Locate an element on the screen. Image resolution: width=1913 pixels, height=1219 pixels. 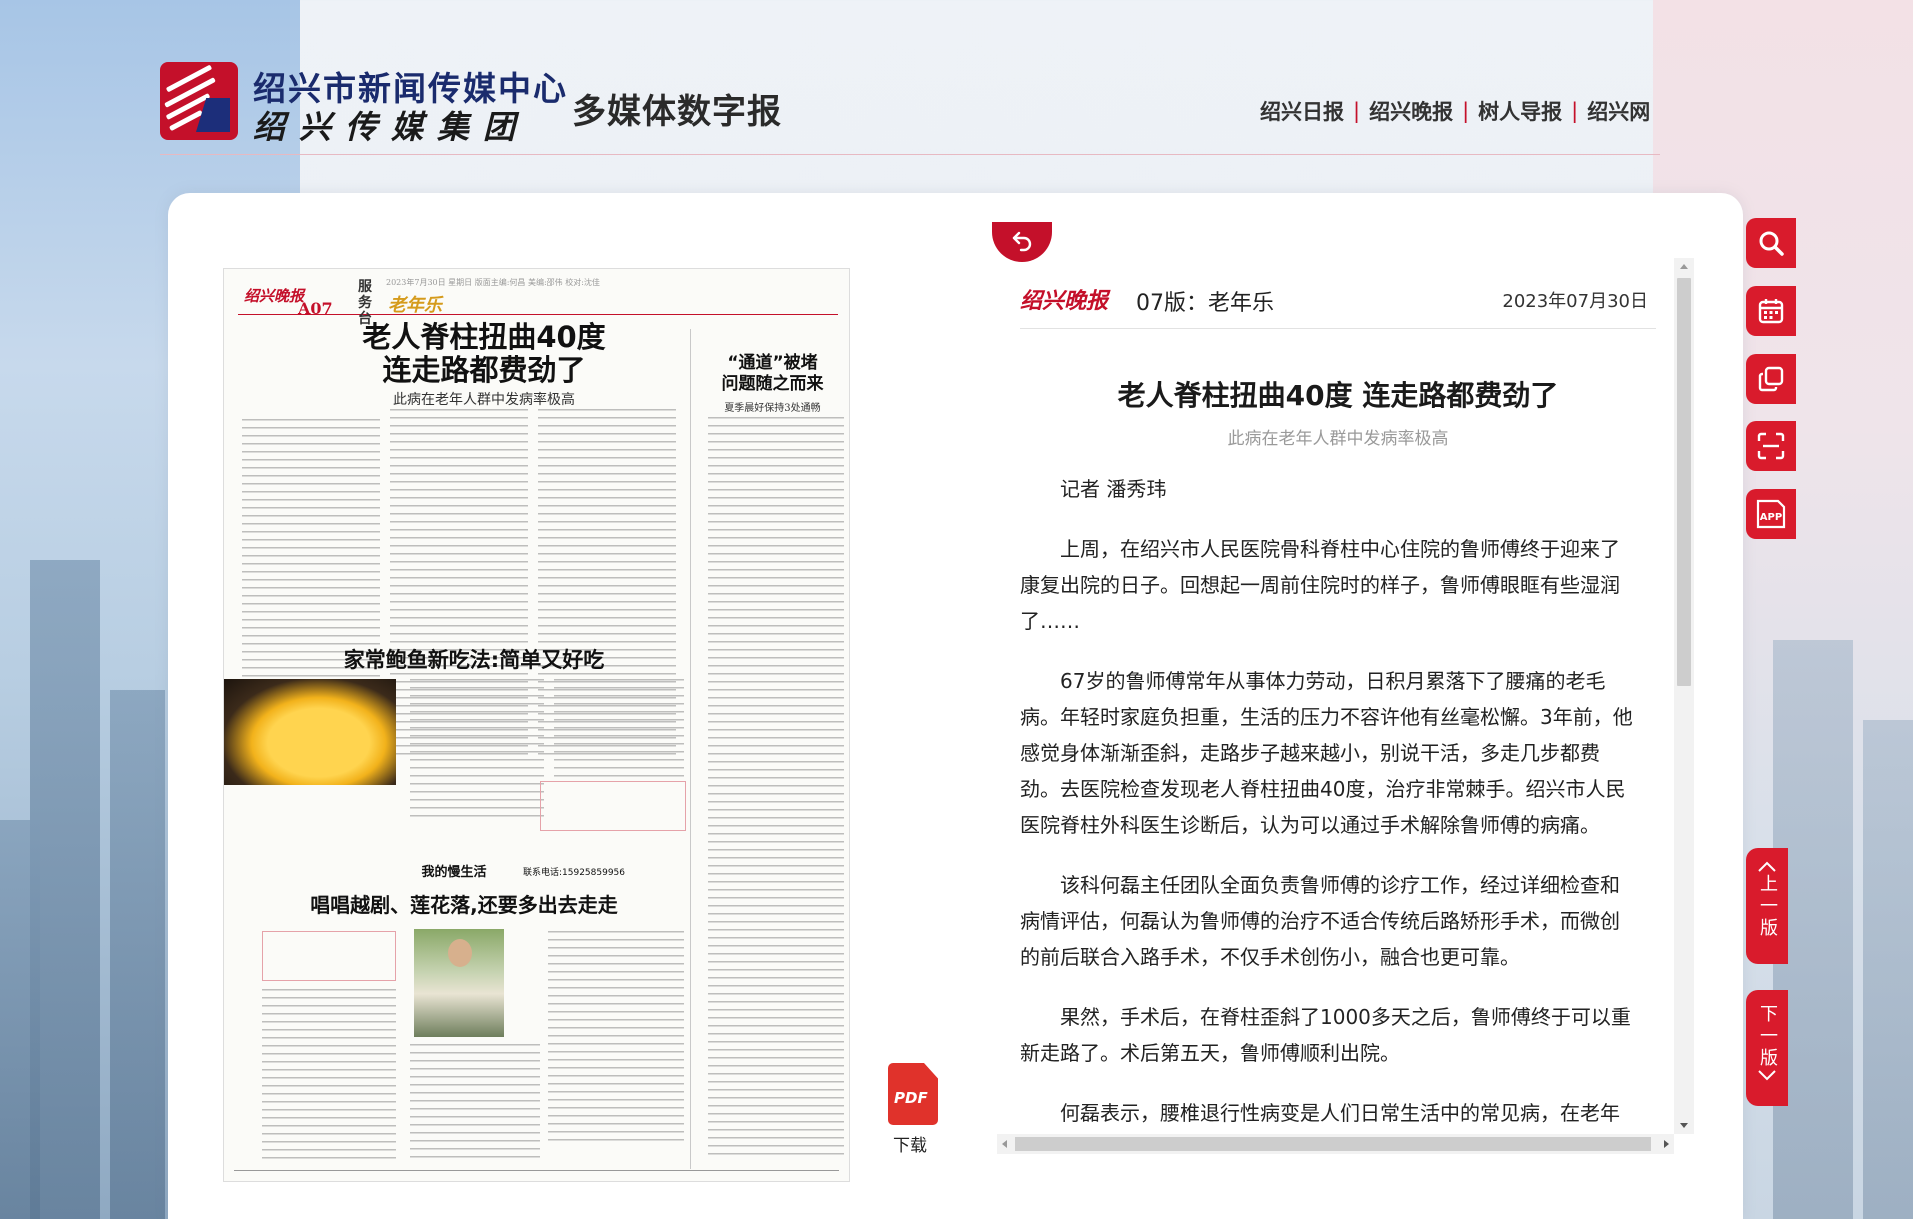
calendar-icon is located at coordinates (1771, 311).